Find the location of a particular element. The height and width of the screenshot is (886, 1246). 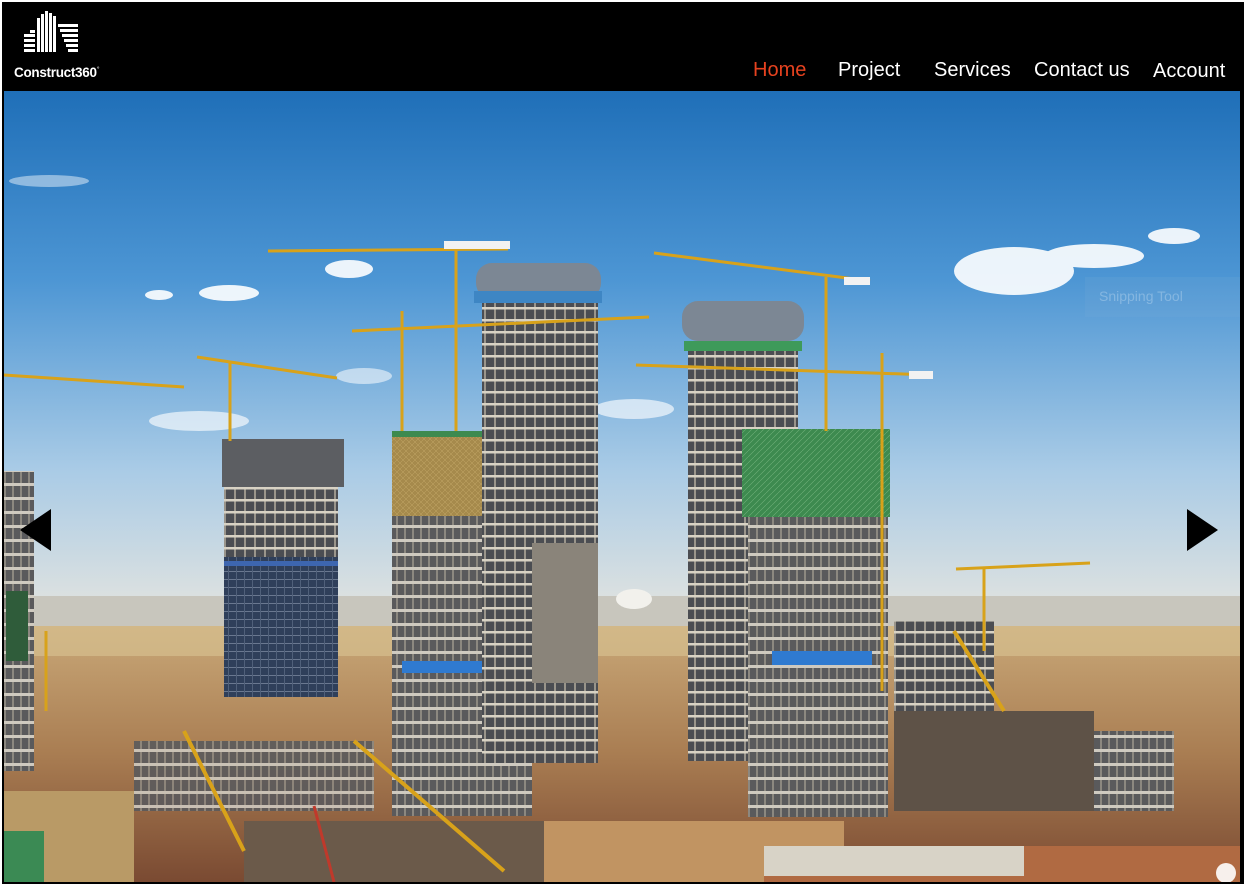

main-nav: Home Project Services Contact us Account is located at coordinates (623, 72).